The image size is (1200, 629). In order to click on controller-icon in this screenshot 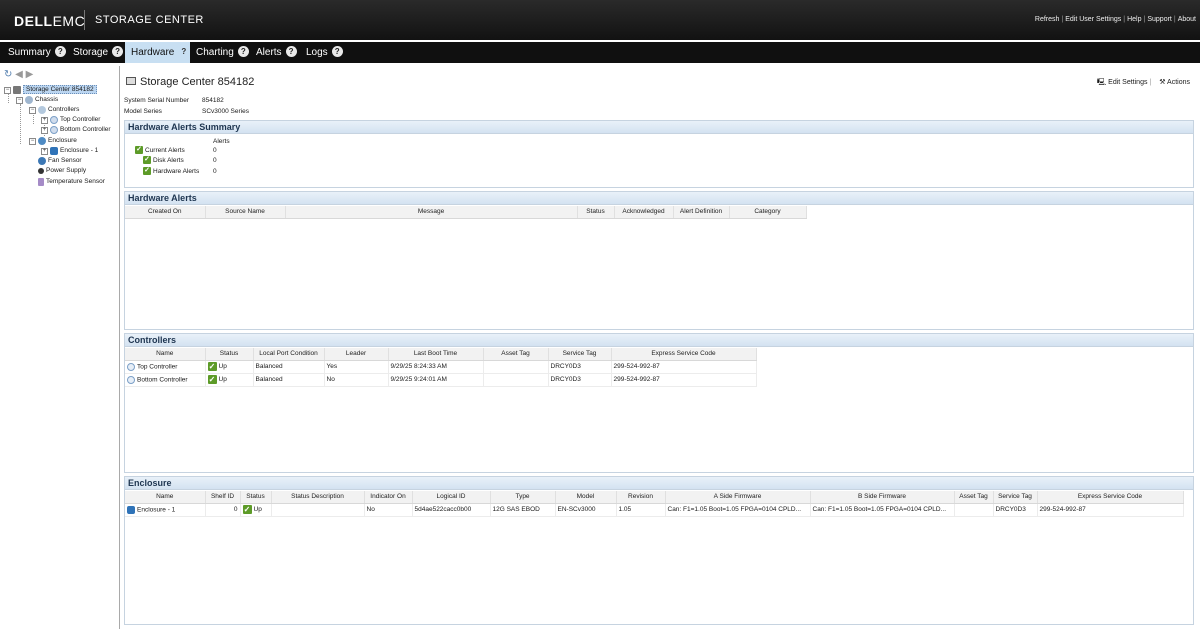, I will do `click(131, 366)`.